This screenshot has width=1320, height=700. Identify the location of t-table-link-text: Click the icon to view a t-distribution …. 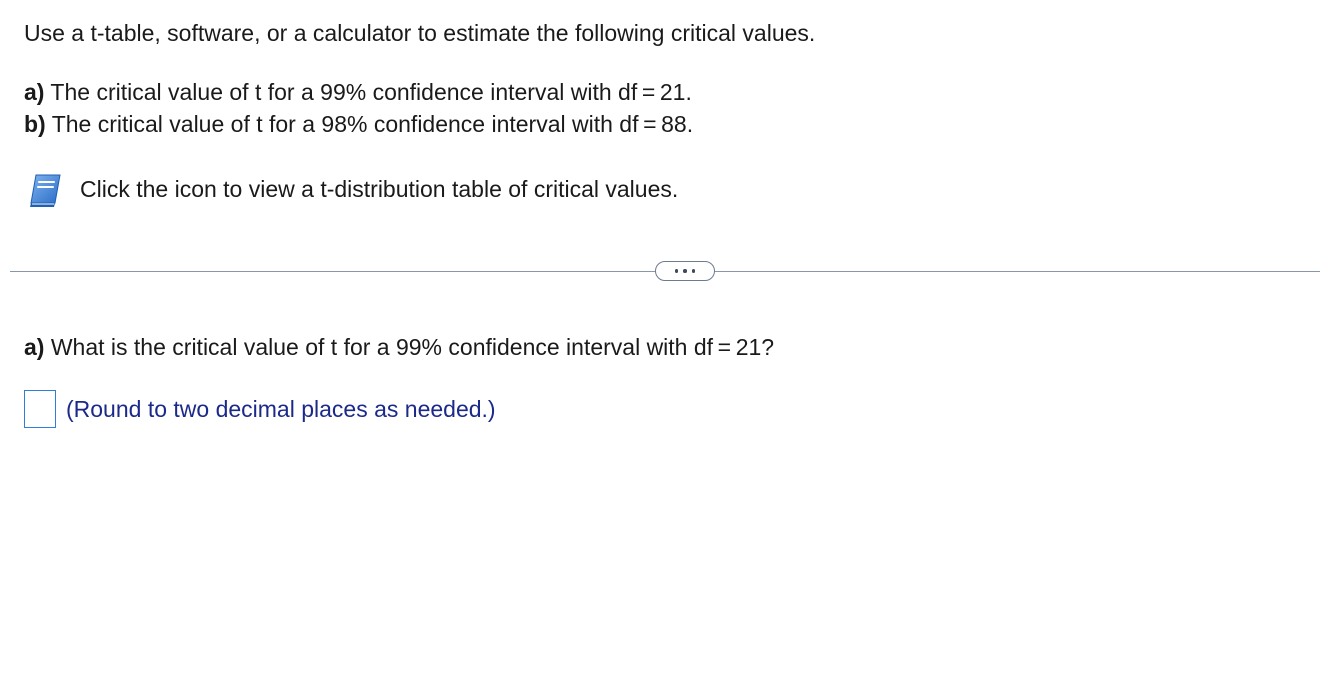
(379, 189).